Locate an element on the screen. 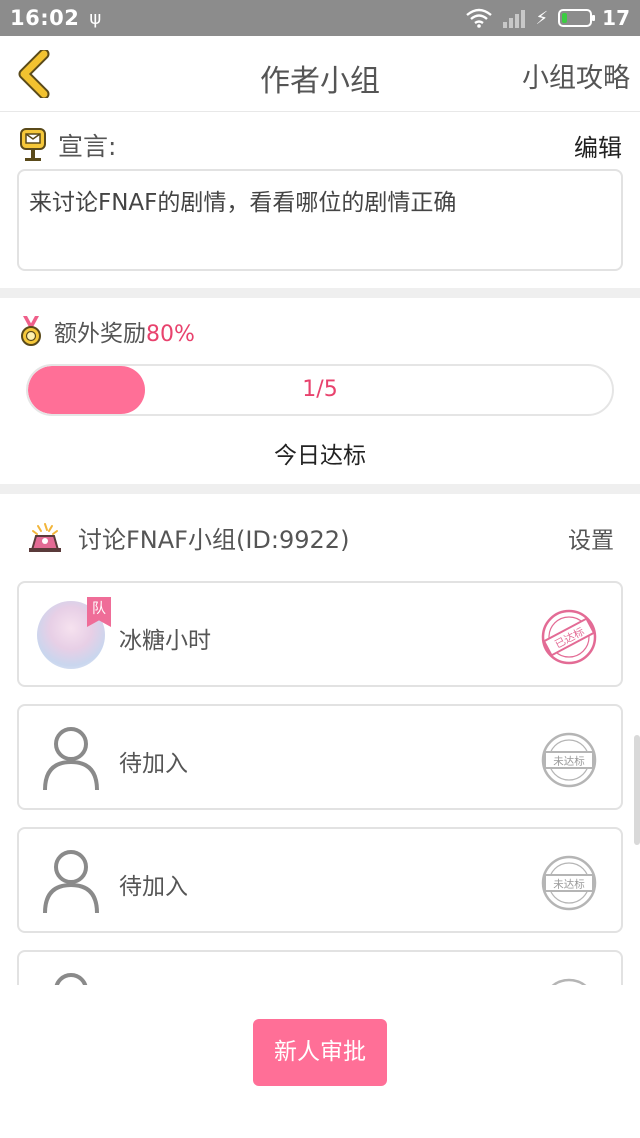 Image resolution: width=640 pixels, height=1138 pixels. progress-text: 1/5 is located at coordinates (320, 389).